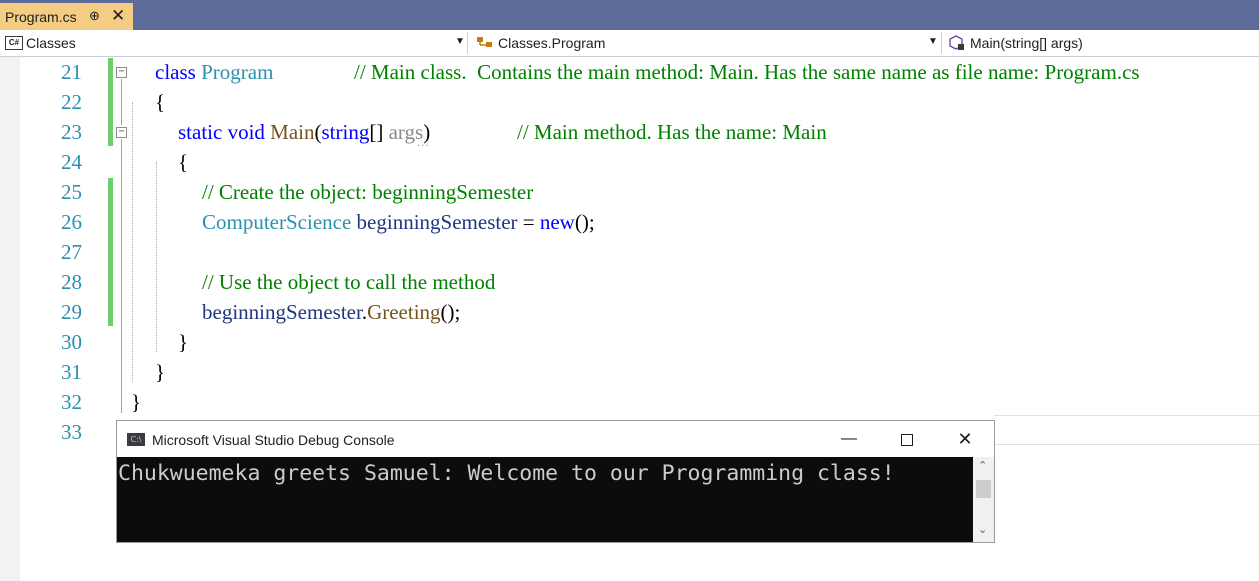 Image resolution: width=1259 pixels, height=581 pixels. I want to click on tab-program-cs: Program.cs ⊕ ✕, so click(66, 16).